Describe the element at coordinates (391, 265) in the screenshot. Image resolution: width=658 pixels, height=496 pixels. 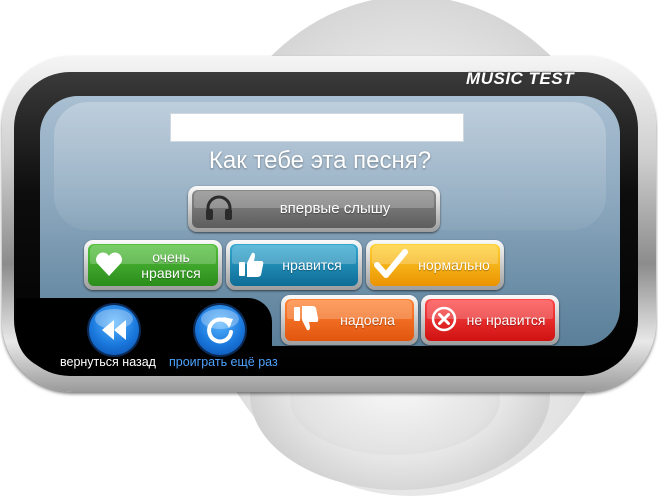
I see `checkmark-icon` at that location.